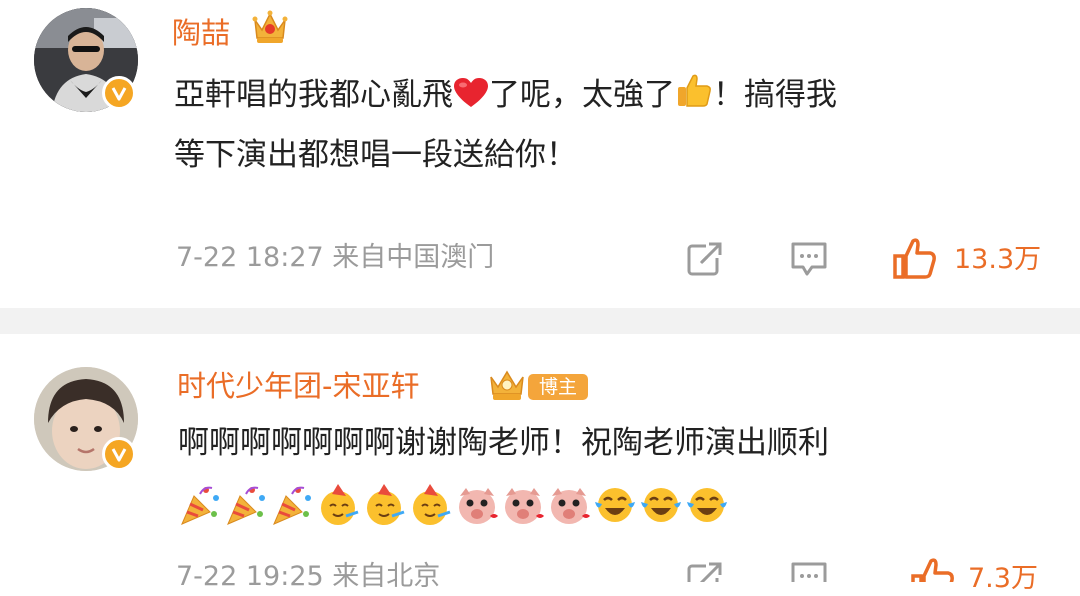 This screenshot has width=1080, height=596. Describe the element at coordinates (775, 95) in the screenshot. I see `comment-text-part: ！搞得我` at that location.